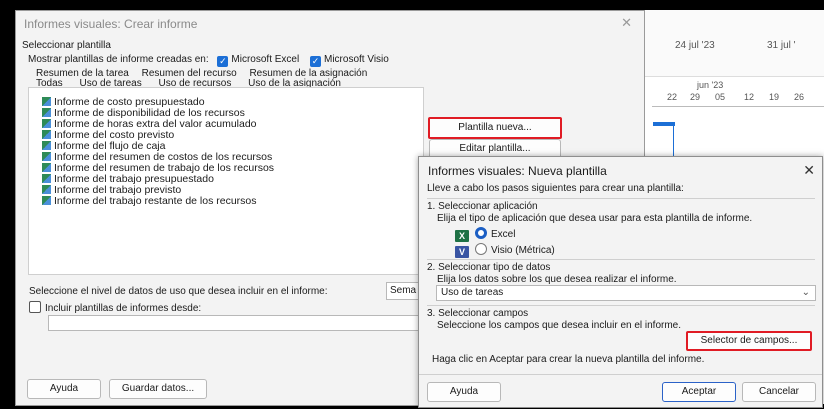  What do you see at coordinates (258, 60) in the screenshot?
I see `excel-checkbox: ✓ Microsoft Excel` at bounding box center [258, 60].